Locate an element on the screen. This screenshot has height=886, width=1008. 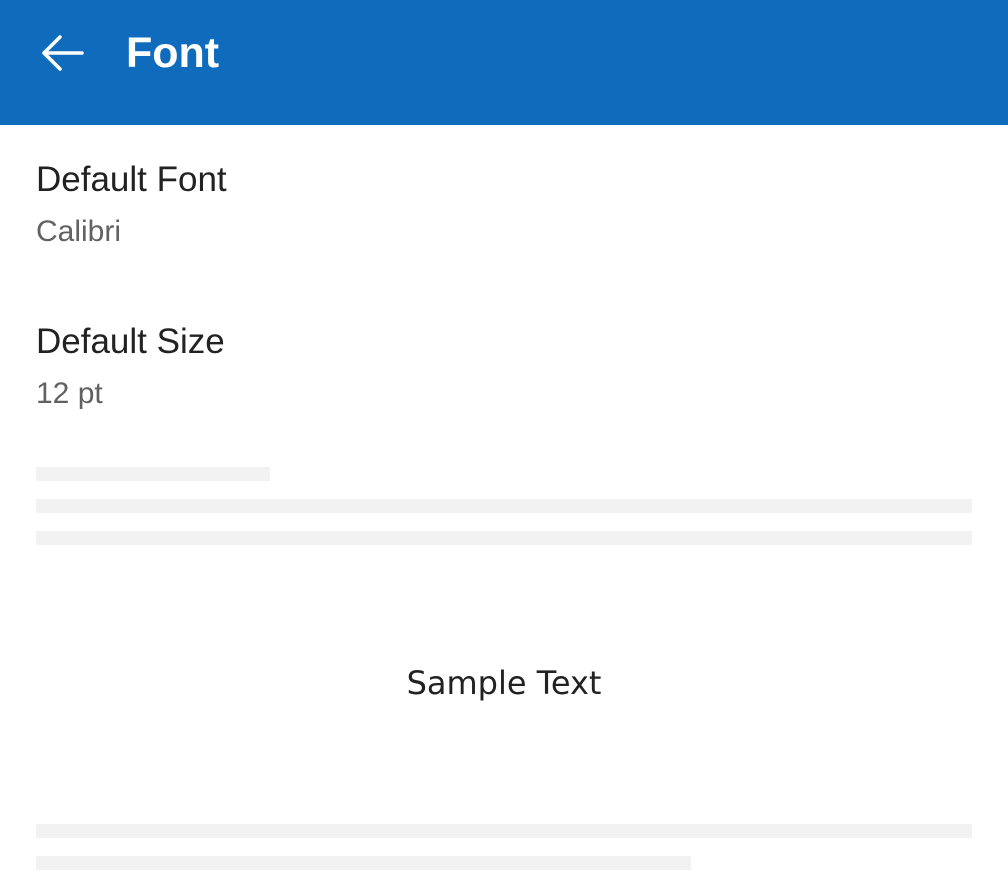
sample-text-preview: Sample Text is located at coordinates (504, 683).